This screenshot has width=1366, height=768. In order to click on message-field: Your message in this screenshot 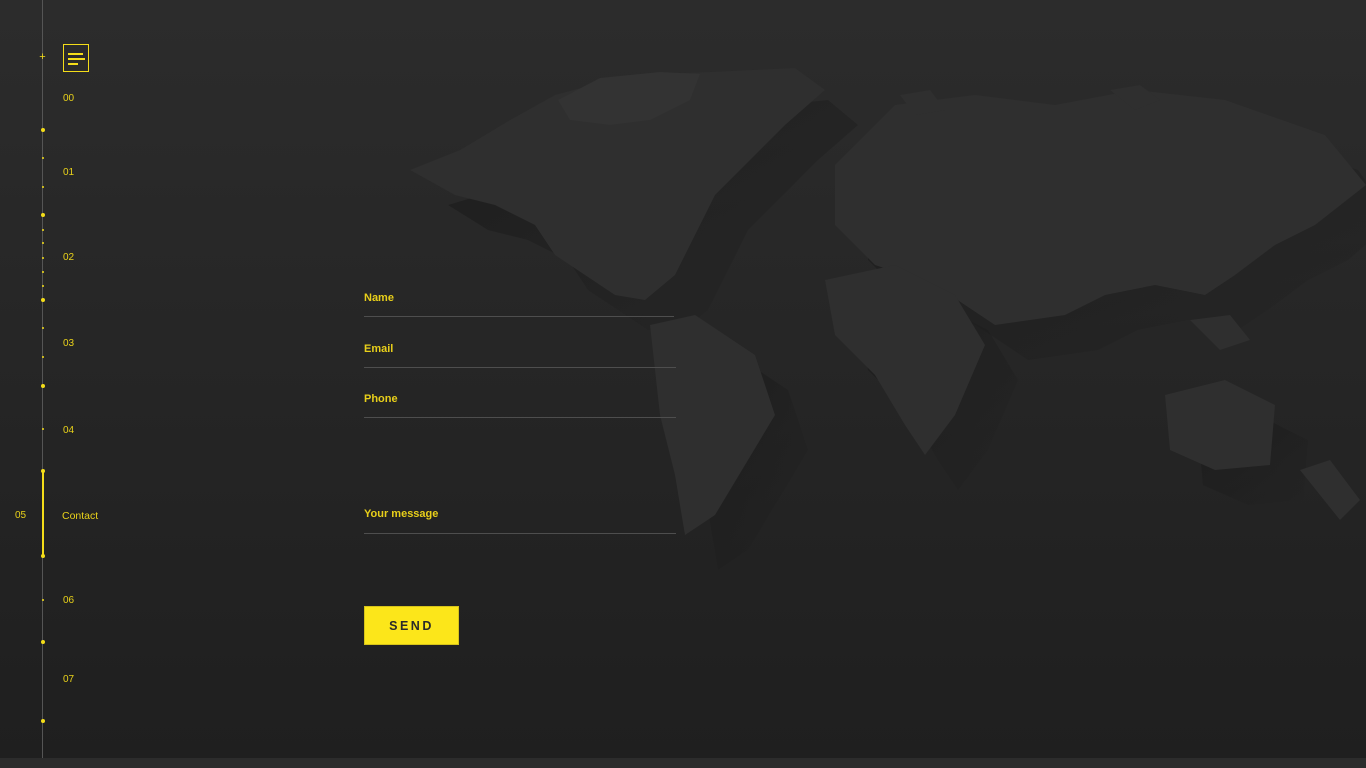, I will do `click(522, 523)`.